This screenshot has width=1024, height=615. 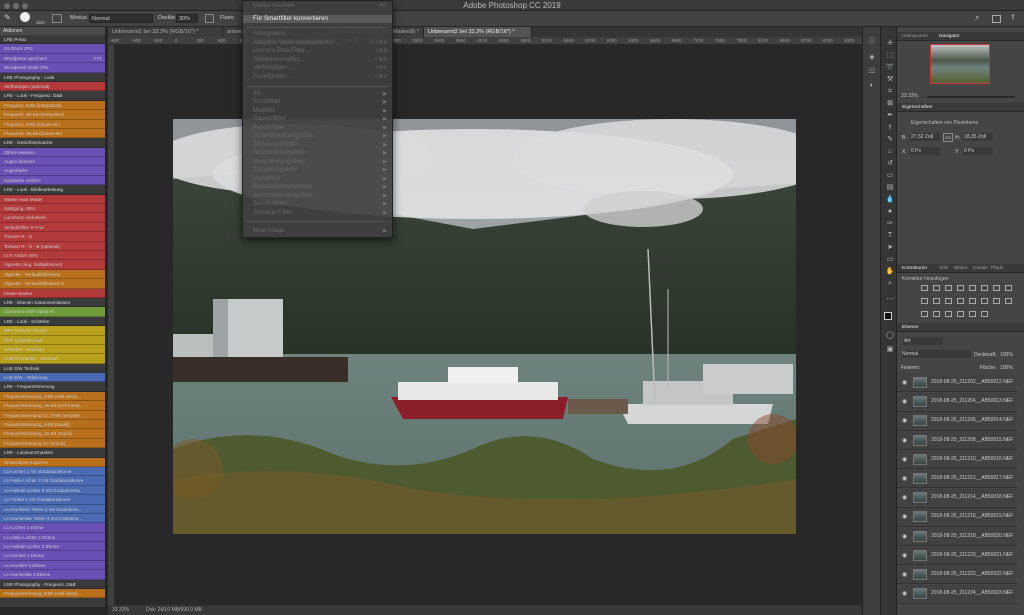 I want to click on filter-menu-item: Kunstfilter ▶, so click(x=317, y=102).